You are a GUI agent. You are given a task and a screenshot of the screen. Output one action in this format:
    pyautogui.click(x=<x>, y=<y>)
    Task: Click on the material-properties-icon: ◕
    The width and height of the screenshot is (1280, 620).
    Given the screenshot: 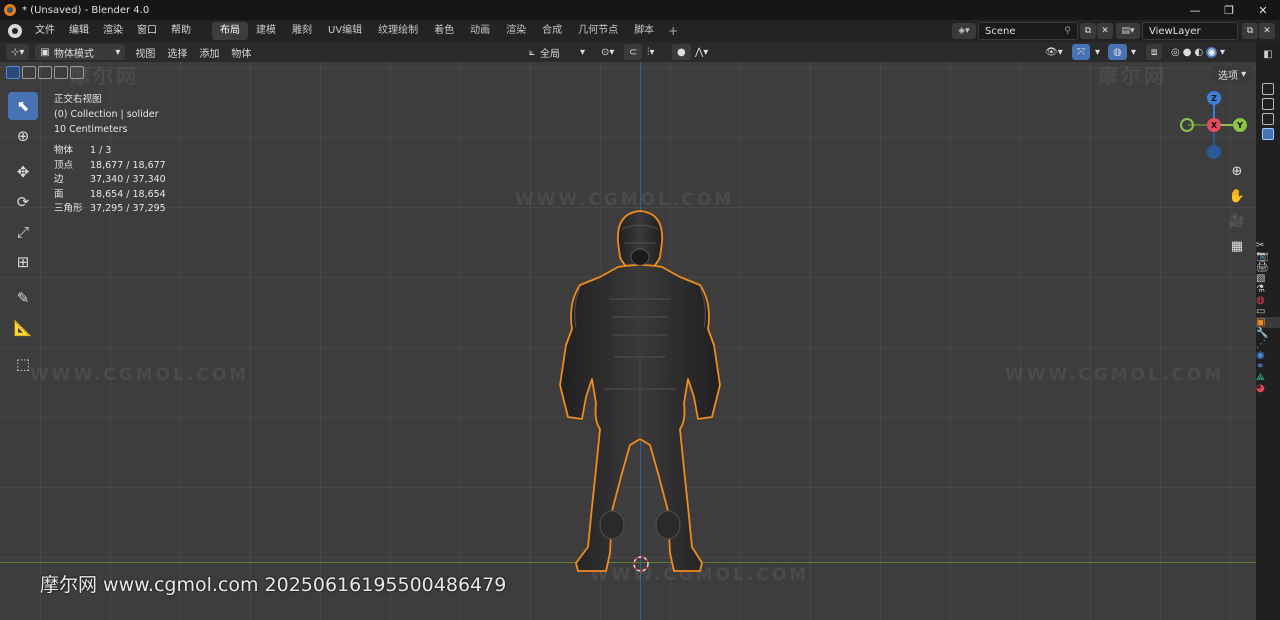 What is the action you would take?
    pyautogui.click(x=1268, y=388)
    